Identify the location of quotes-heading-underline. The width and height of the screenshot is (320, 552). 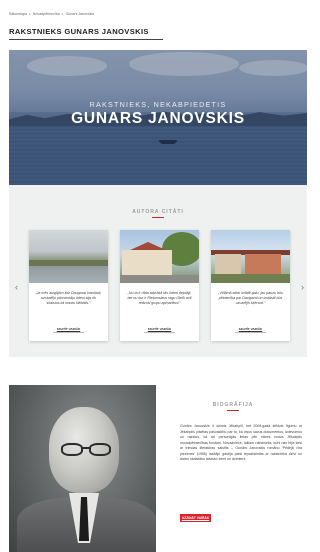
(158, 217).